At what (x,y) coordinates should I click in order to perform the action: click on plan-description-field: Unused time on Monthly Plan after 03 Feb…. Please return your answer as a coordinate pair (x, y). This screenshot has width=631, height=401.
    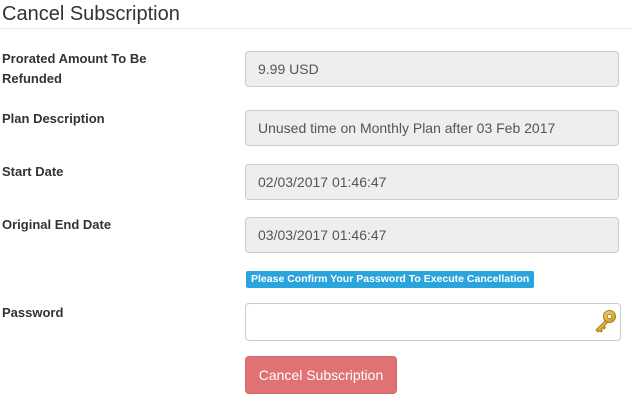
    Looking at the image, I should click on (432, 128).